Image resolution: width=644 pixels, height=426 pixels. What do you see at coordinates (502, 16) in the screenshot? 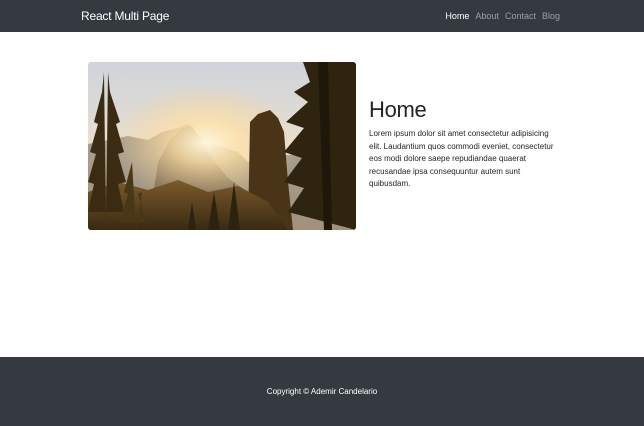
I see `nav-links: Home About Contact Blog` at bounding box center [502, 16].